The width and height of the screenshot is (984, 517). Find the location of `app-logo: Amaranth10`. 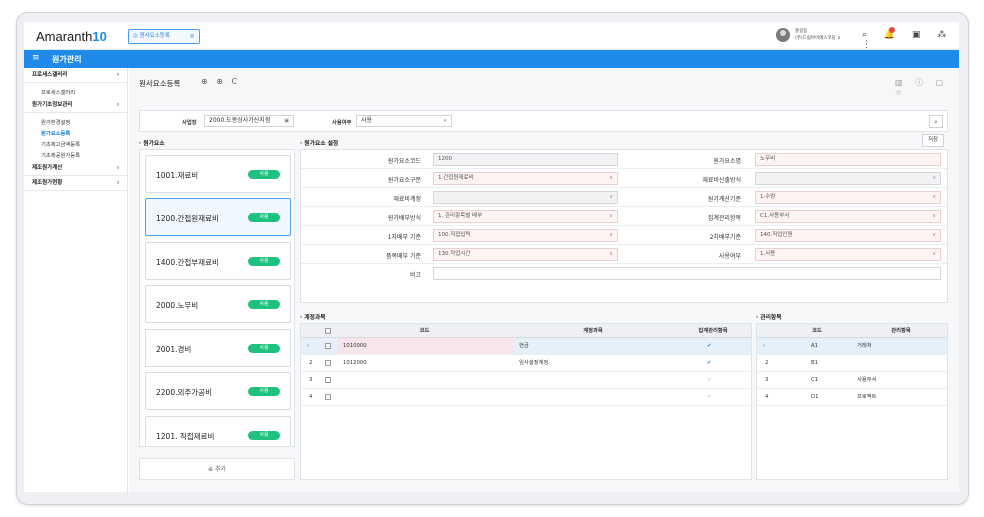

app-logo: Amaranth10 is located at coordinates (71, 36).